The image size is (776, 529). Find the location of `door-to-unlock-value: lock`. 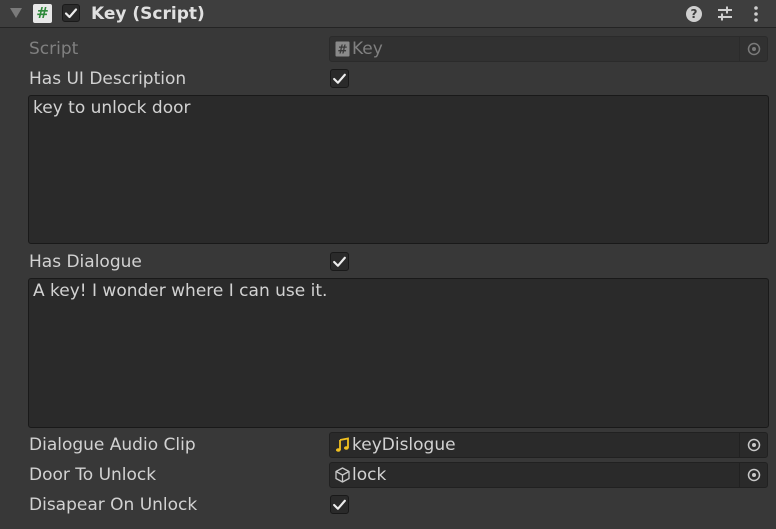

door-to-unlock-value: lock is located at coordinates (369, 475).